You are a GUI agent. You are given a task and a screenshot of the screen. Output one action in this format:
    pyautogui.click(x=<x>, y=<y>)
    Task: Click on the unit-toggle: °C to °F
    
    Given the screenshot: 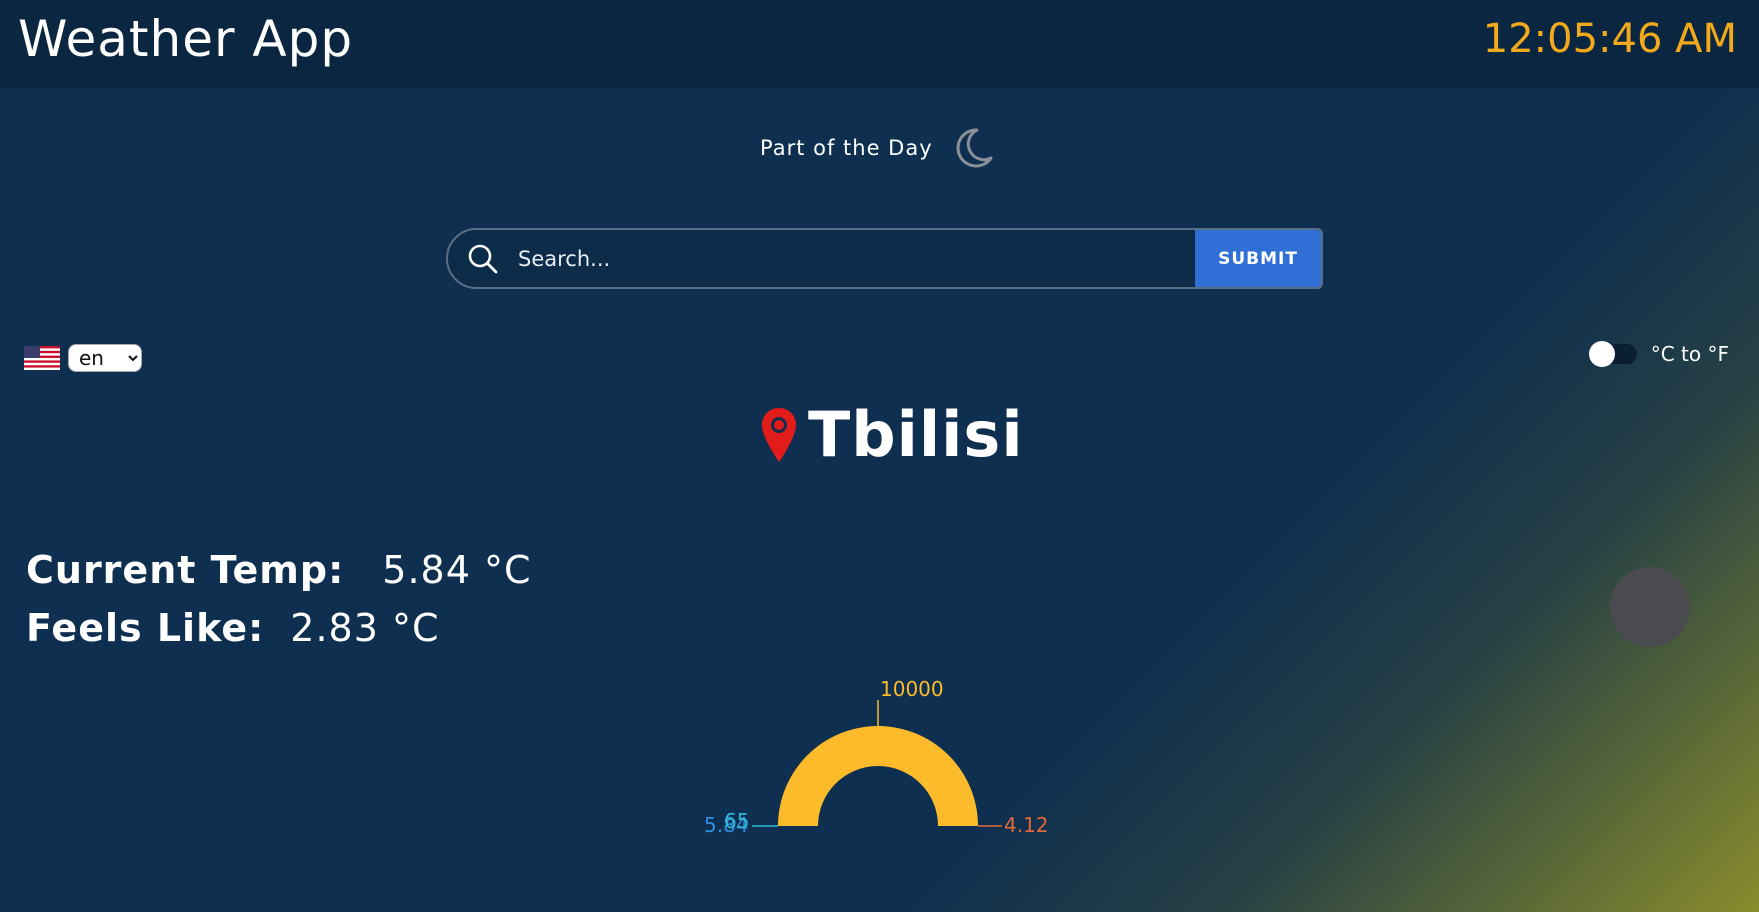 What is the action you would take?
    pyautogui.click(x=1658, y=354)
    